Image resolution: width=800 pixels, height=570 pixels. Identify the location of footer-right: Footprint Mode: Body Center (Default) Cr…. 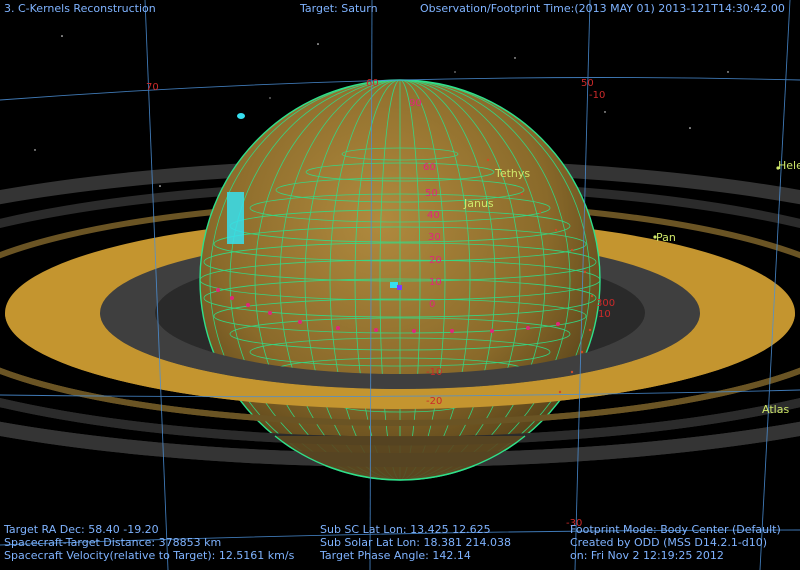
(675, 542).